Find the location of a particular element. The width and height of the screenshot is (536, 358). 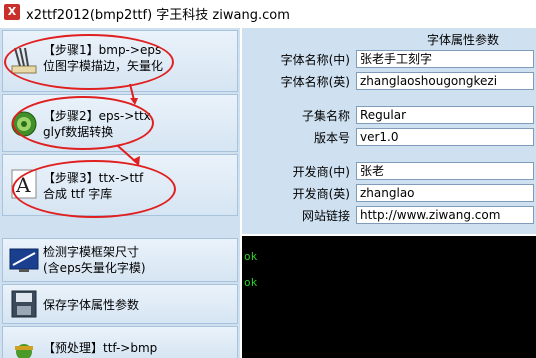

properties-section-title: 字体属性参数 is located at coordinates (463, 40).